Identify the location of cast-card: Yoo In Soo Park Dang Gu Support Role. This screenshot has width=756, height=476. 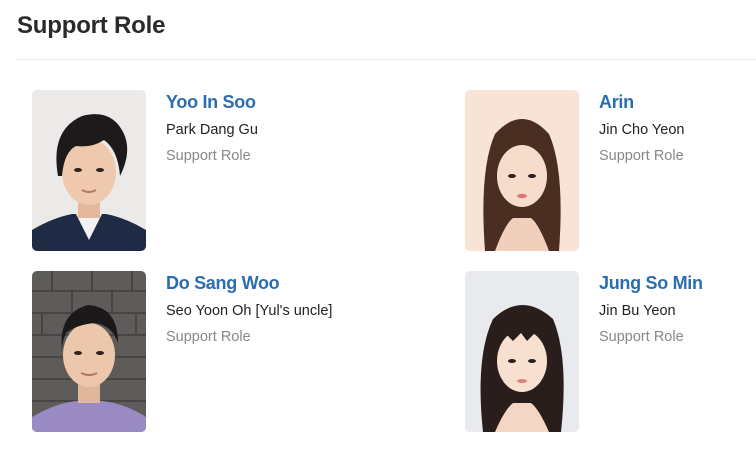
(182, 171).